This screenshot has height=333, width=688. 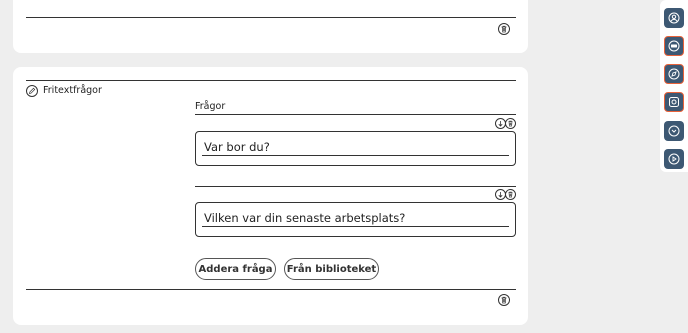 I want to click on question-text: Vilken var din senaste arbetsplats?, so click(x=305, y=218).